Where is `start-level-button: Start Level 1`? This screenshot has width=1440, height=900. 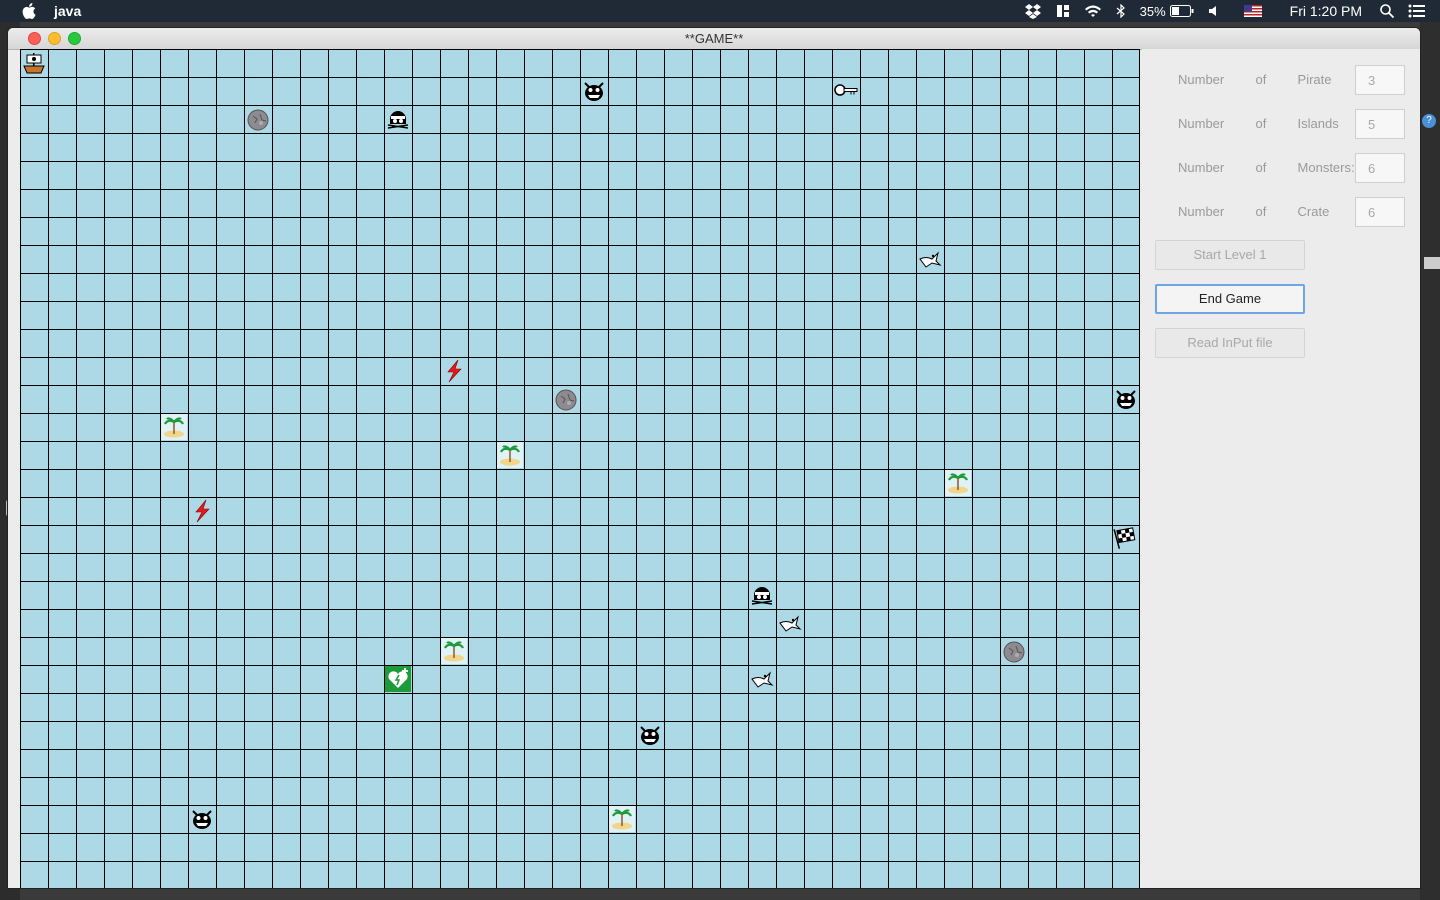
start-level-button: Start Level 1 is located at coordinates (1230, 255).